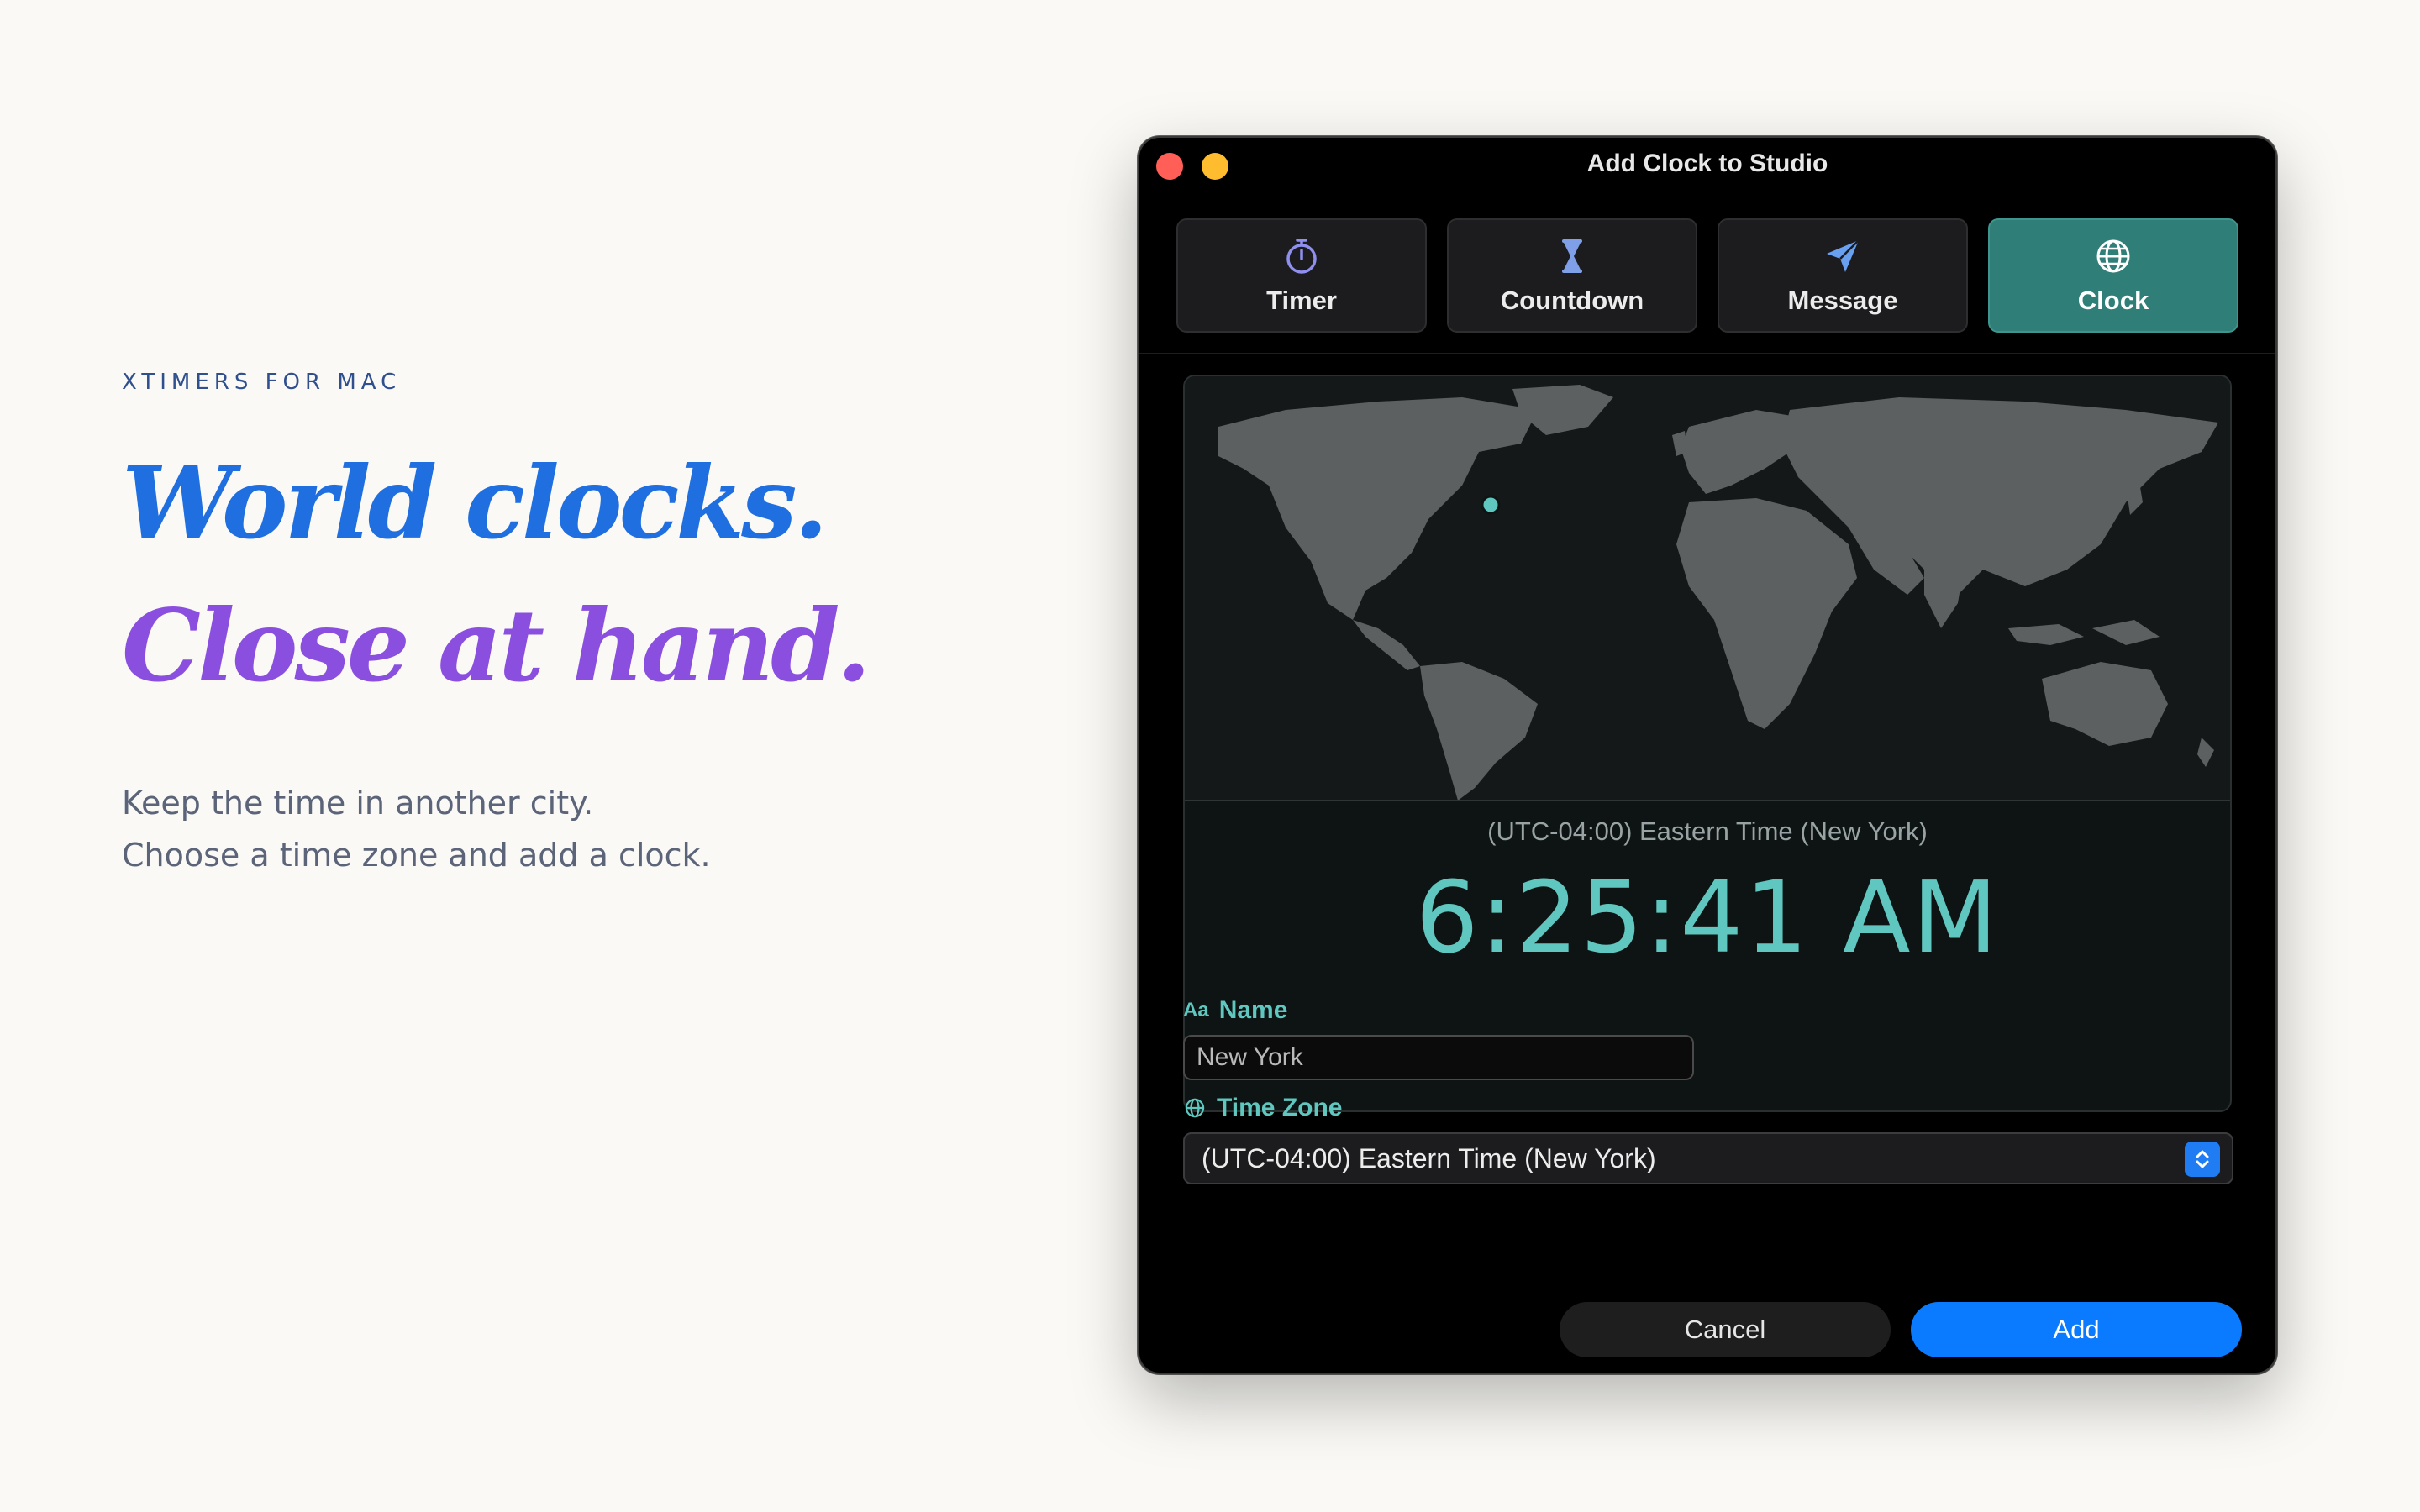  Describe the element at coordinates (1707, 163) in the screenshot. I see `window-title: Add Clock to Studio` at that location.